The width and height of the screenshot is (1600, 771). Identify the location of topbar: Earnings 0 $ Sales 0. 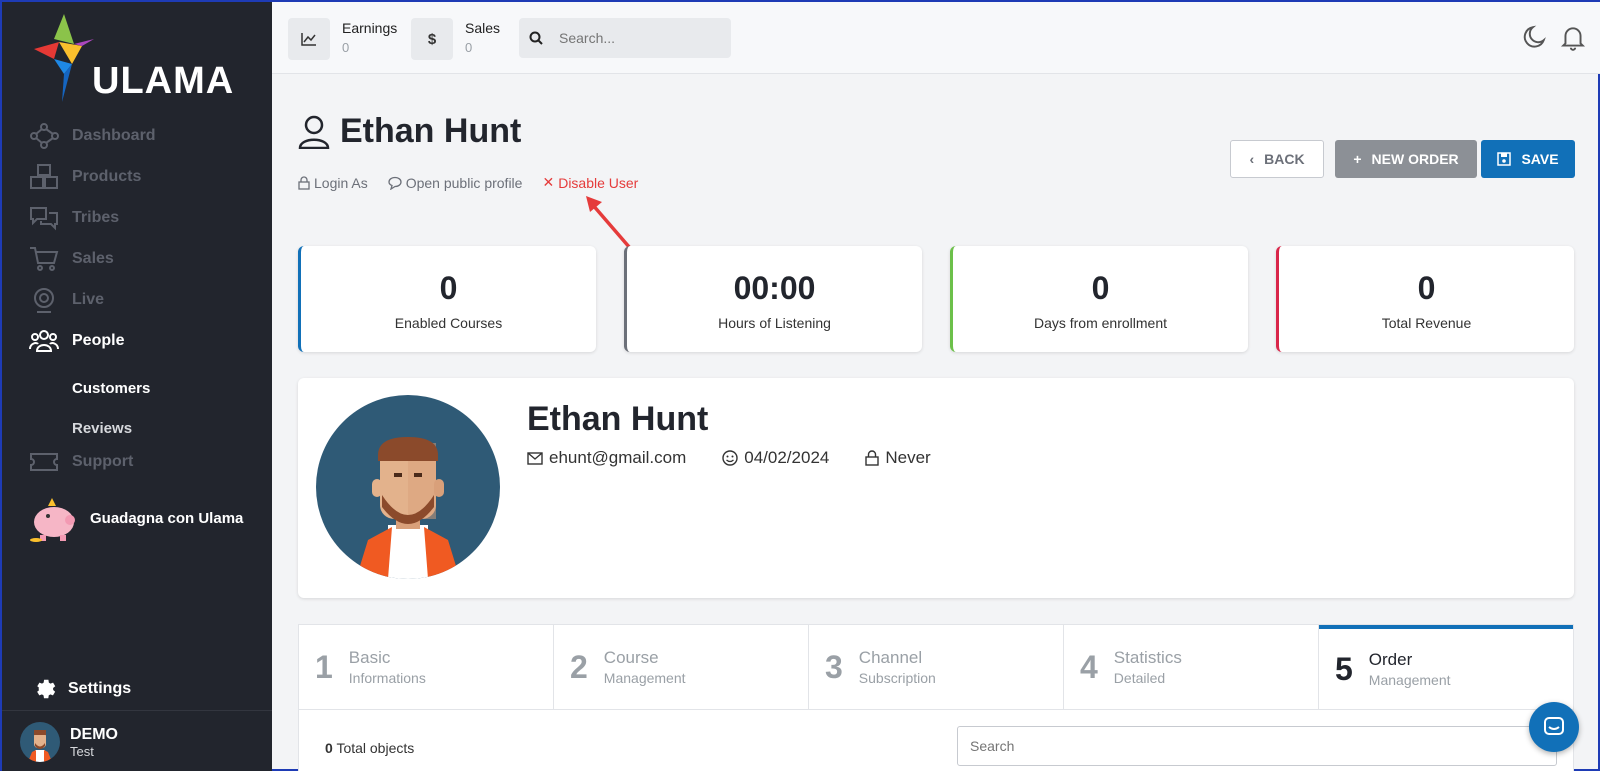
(936, 38).